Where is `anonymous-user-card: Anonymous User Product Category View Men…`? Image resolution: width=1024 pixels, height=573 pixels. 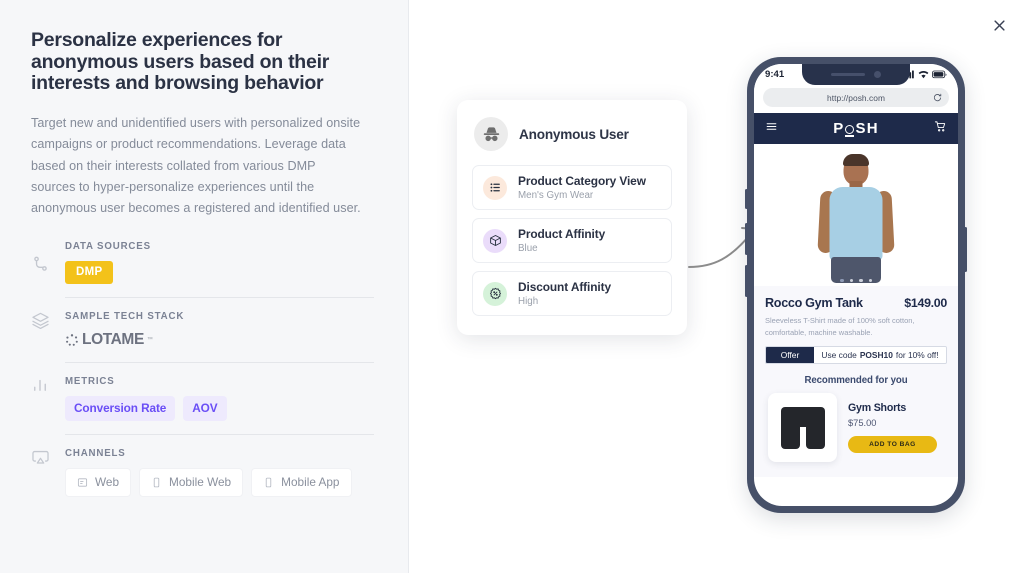
anonymous-user-card: Anonymous User Product Category View Men… is located at coordinates (572, 217).